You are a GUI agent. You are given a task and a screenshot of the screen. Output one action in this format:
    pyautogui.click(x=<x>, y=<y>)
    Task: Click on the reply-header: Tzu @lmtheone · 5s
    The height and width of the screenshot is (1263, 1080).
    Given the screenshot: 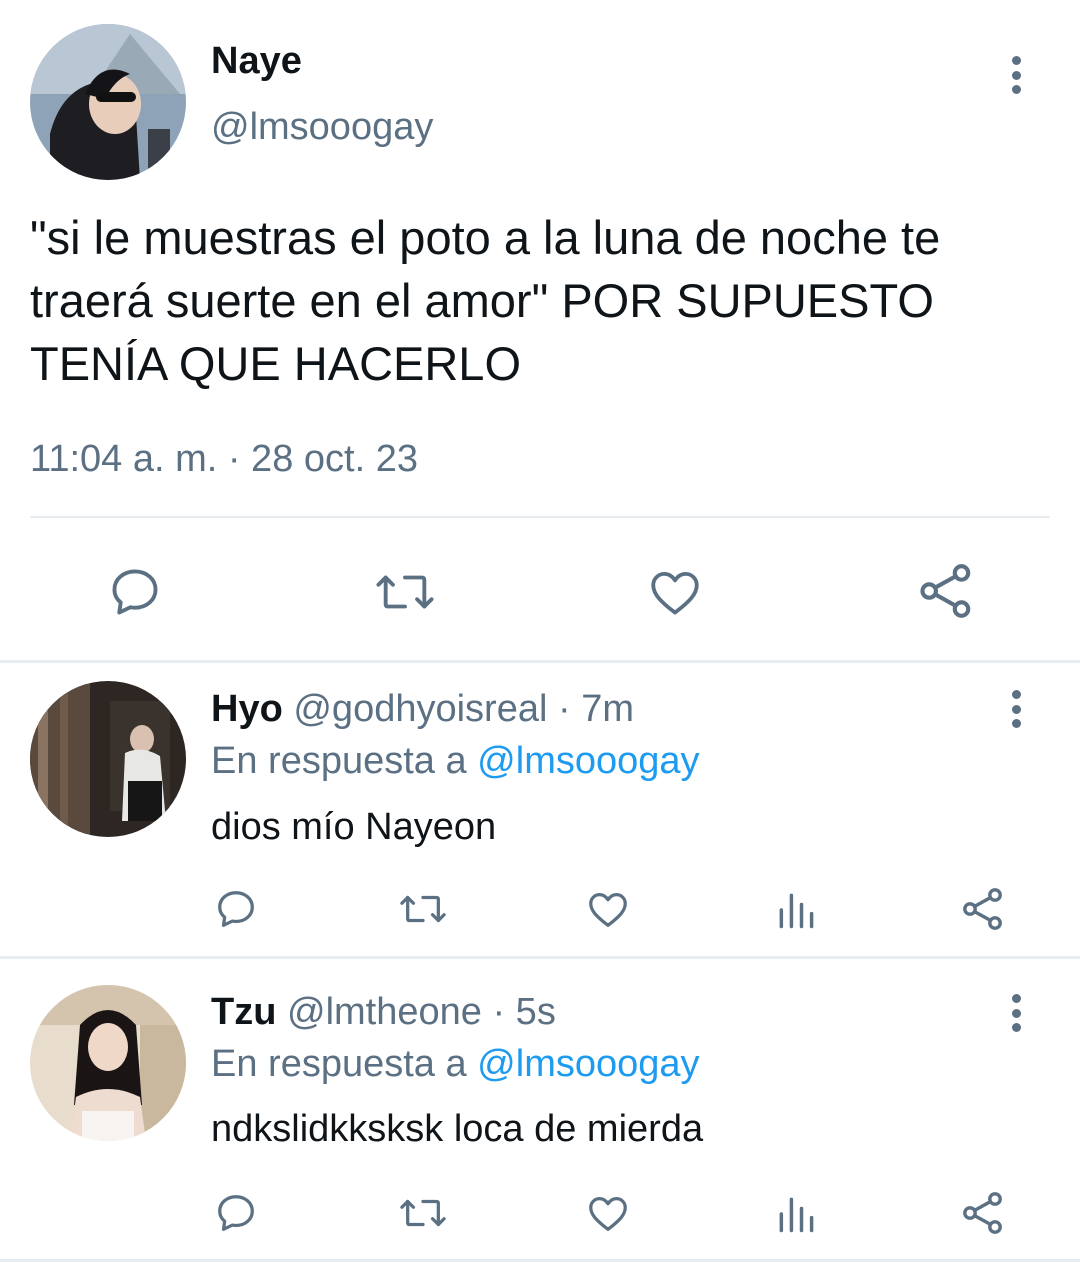 What is the action you would take?
    pyautogui.click(x=383, y=1012)
    